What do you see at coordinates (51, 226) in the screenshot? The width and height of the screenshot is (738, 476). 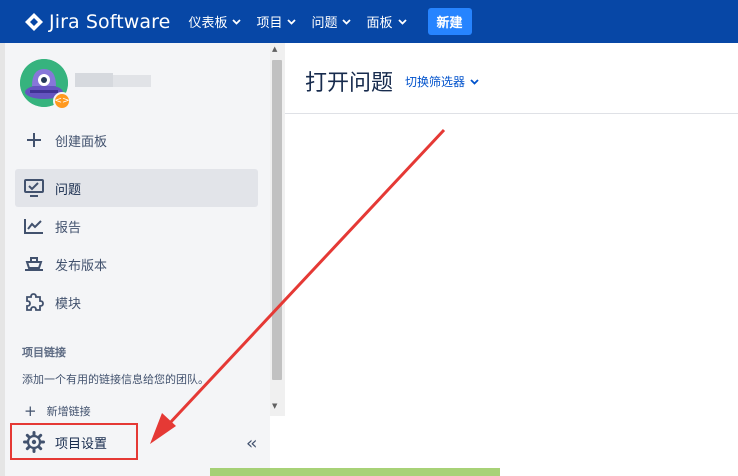 I see `sidebar-item-reports: 报告` at bounding box center [51, 226].